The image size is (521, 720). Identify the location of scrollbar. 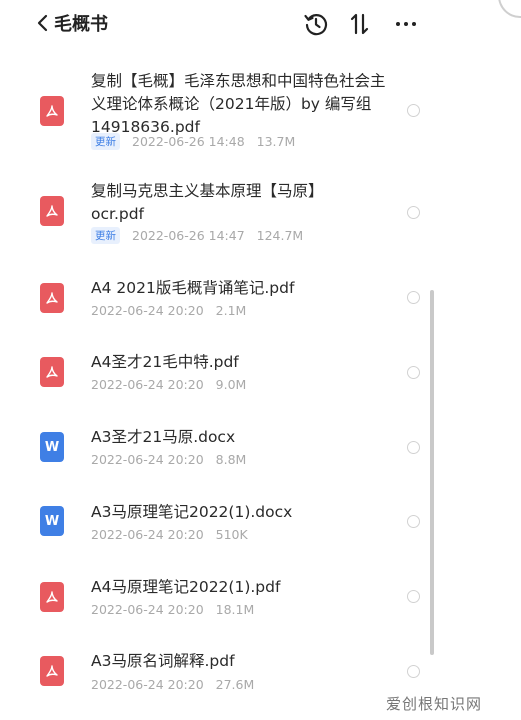
(432, 472).